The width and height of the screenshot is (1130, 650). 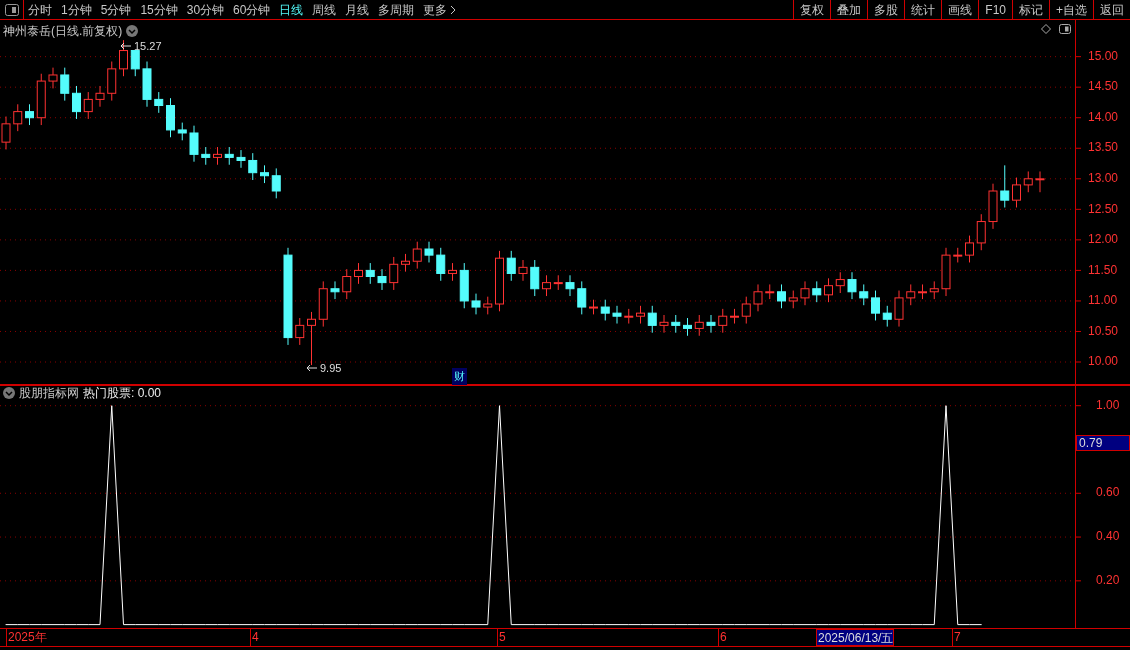 What do you see at coordinates (1103, 208) in the screenshot?
I see `y-tick-label: 12.50` at bounding box center [1103, 208].